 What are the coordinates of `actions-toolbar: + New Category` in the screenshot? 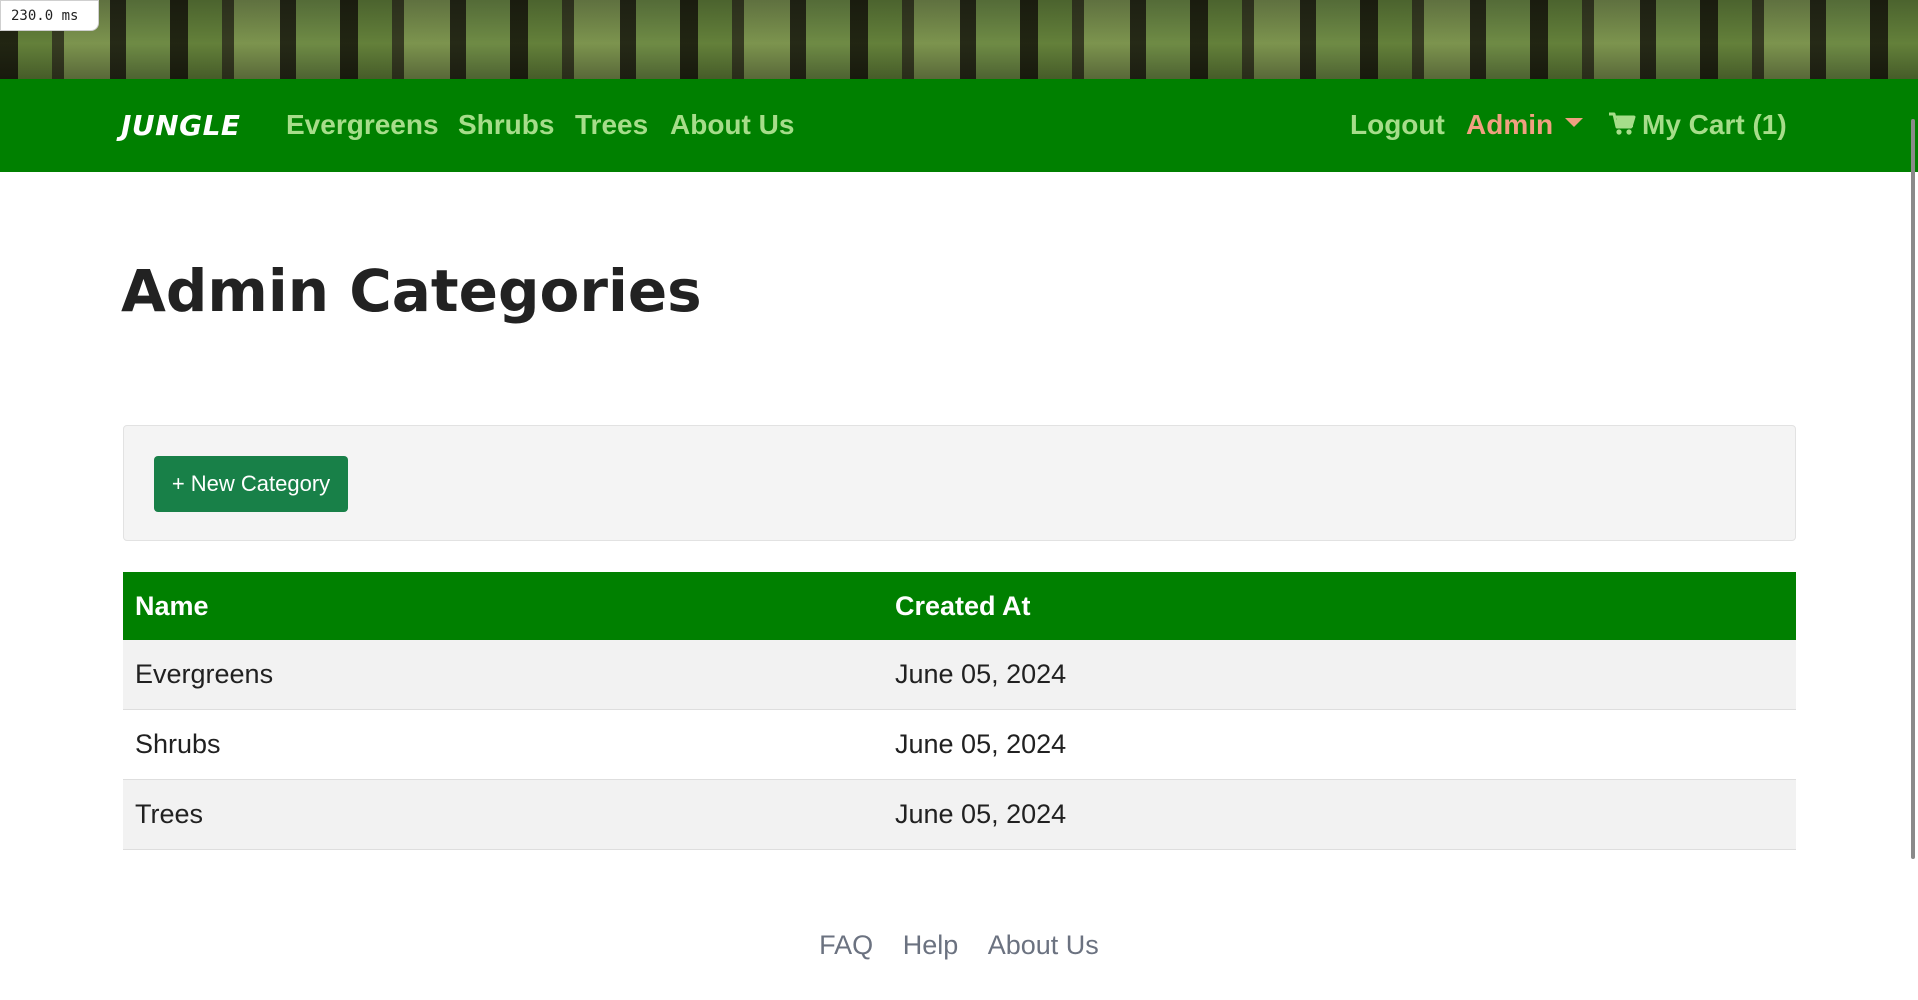 It's located at (959, 483).